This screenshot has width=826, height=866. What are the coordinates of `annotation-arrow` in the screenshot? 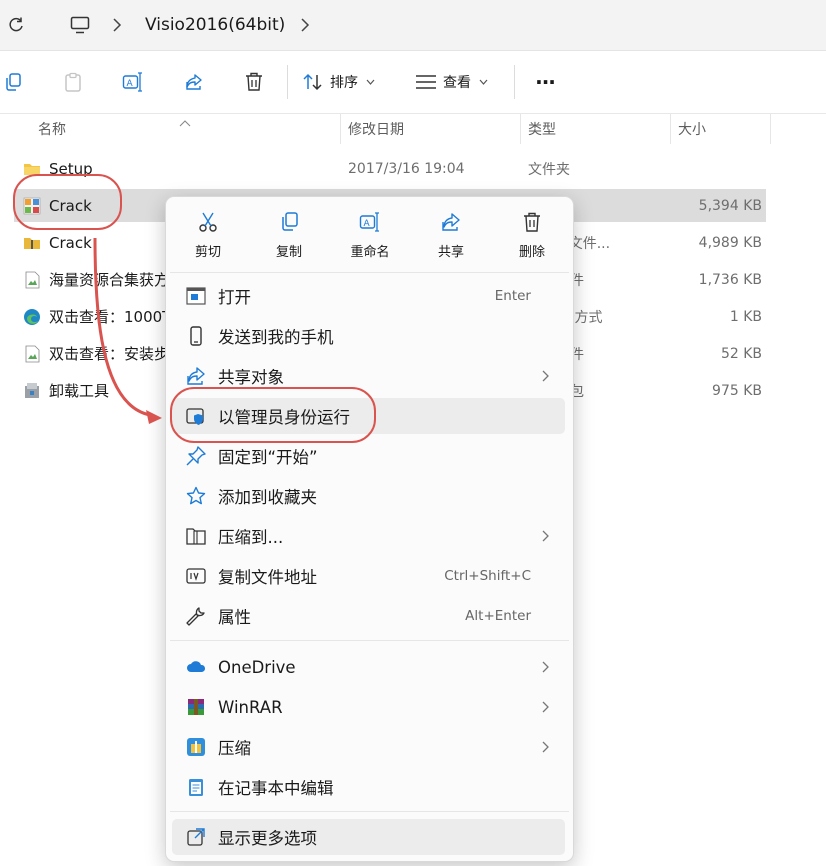 It's located at (127, 330).